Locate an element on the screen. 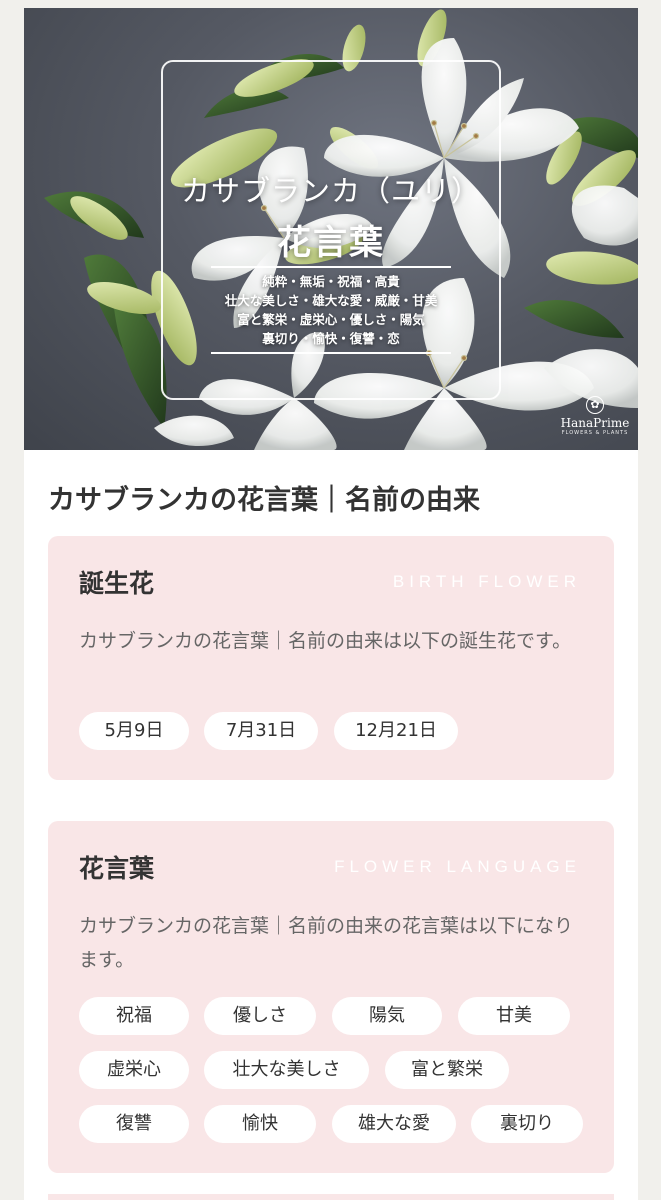 This screenshot has height=1200, width=661. flower-word-tag: 愉快 is located at coordinates (260, 1124).